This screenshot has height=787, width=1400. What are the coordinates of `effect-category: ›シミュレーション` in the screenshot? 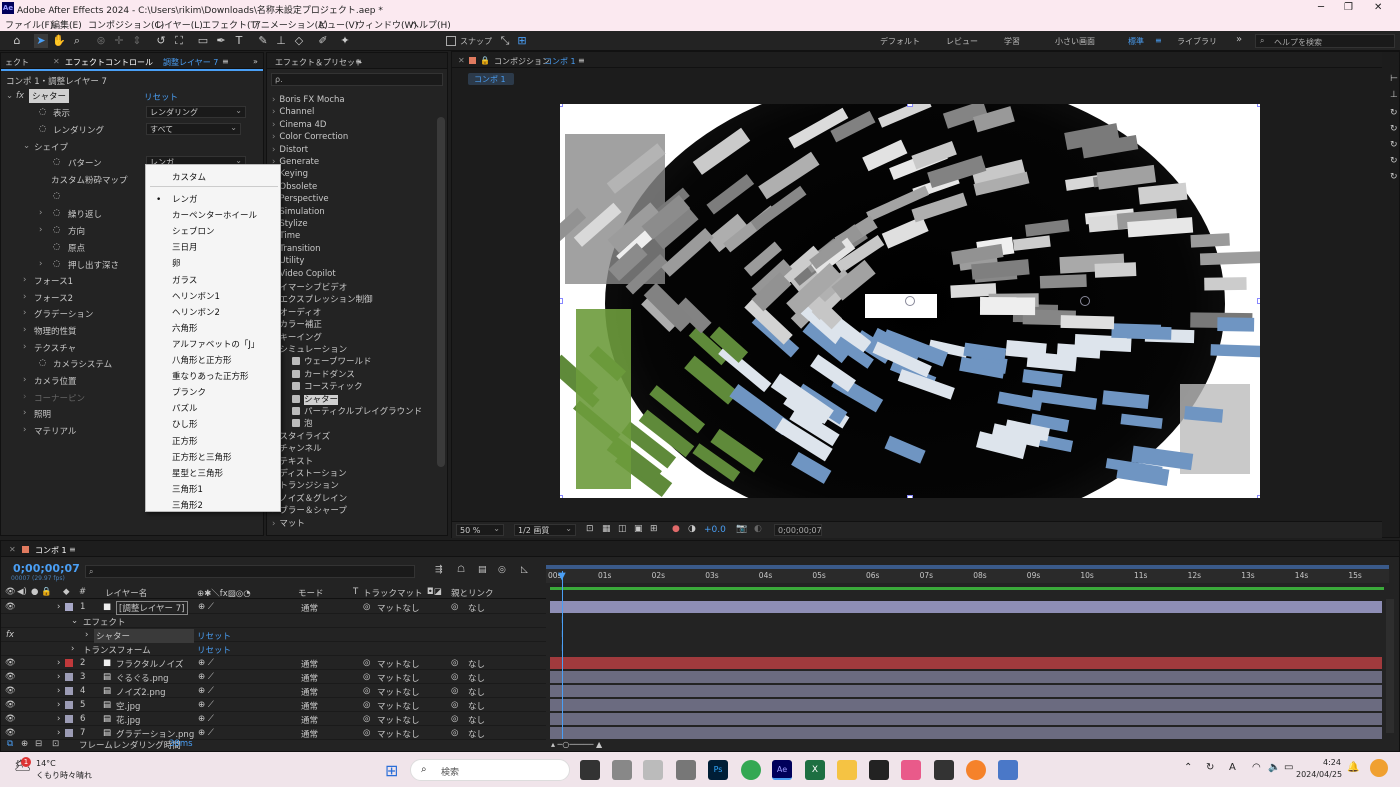 It's located at (309, 349).